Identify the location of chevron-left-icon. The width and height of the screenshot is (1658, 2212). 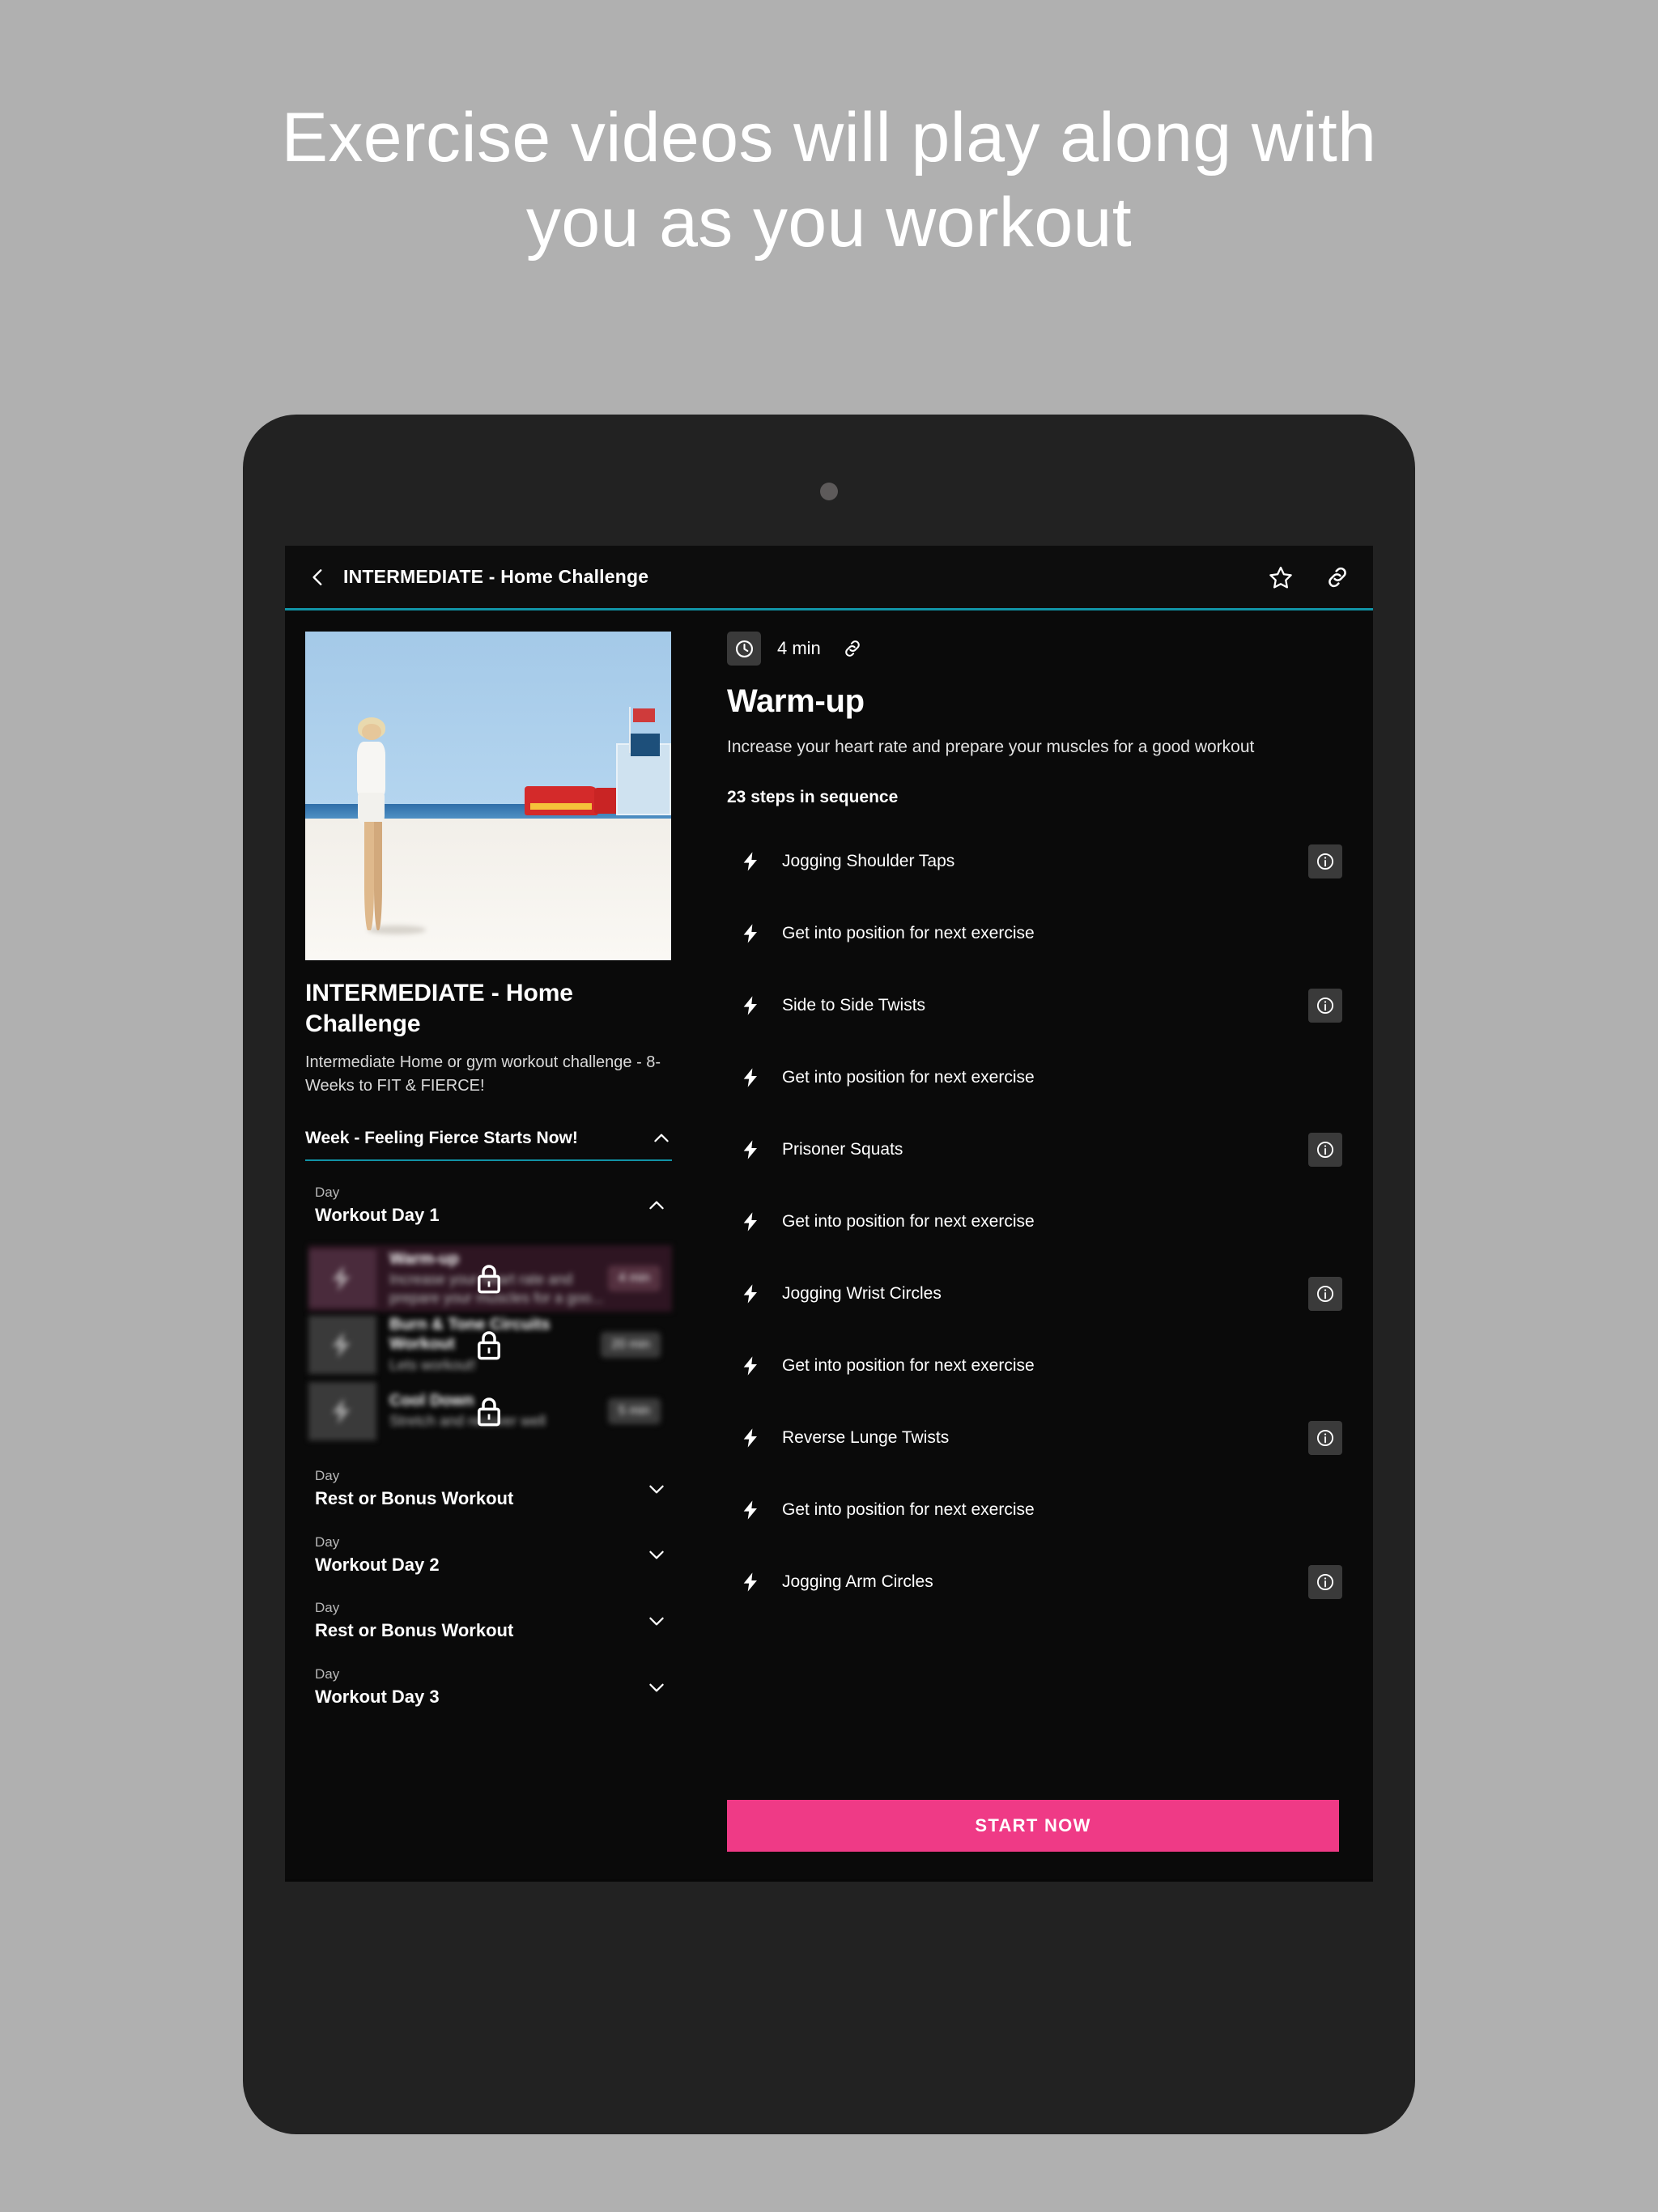
(317, 577).